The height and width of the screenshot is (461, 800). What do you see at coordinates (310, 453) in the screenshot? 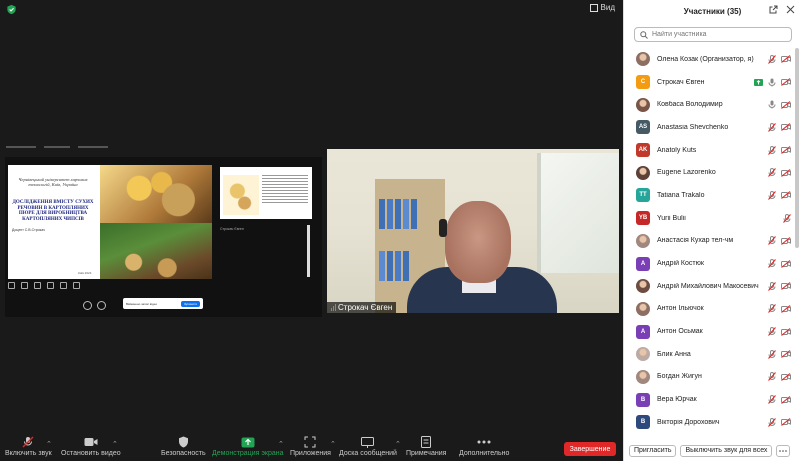
I see `apps-label: Приложения` at bounding box center [310, 453].